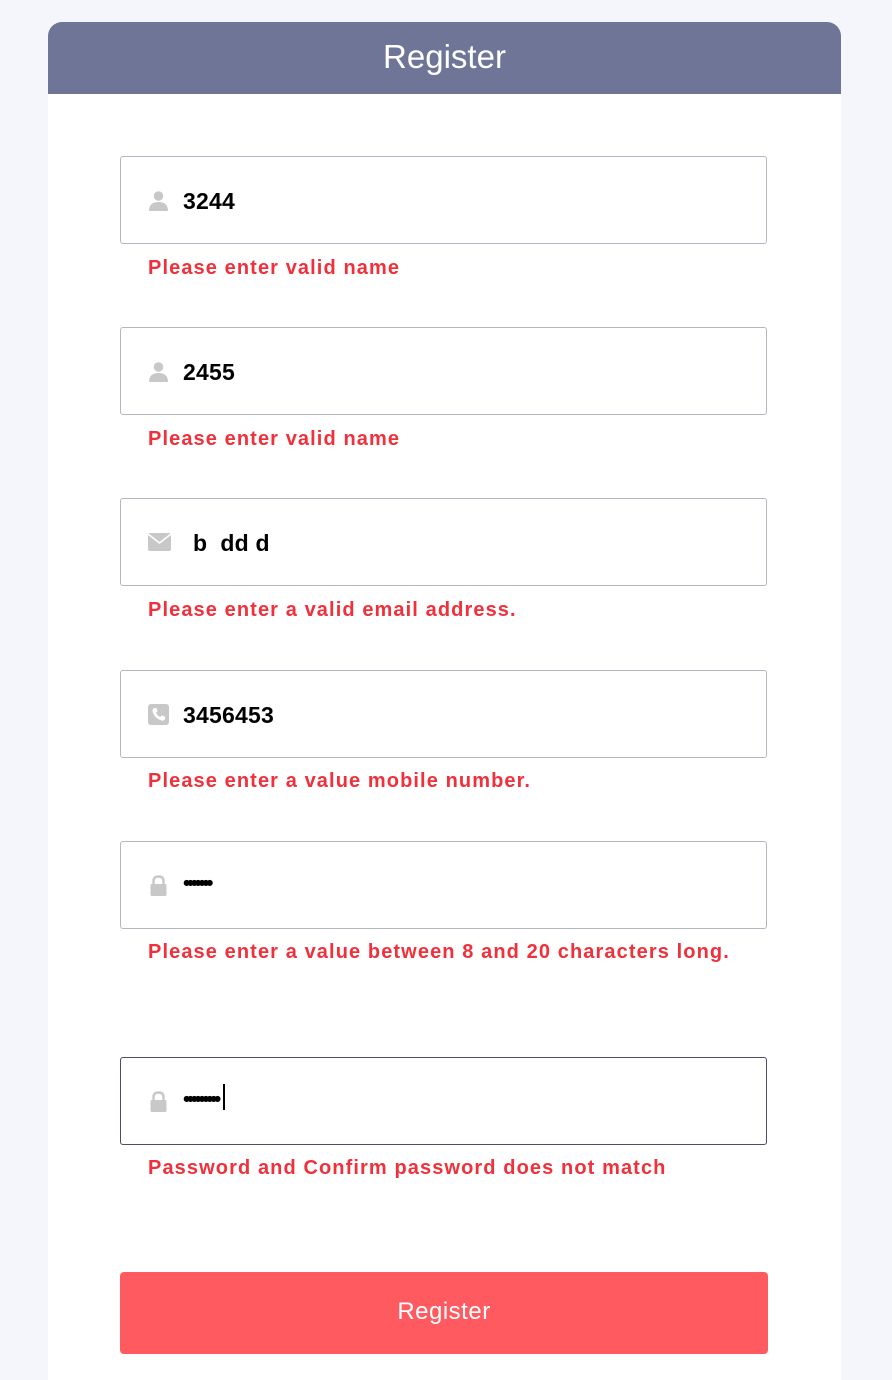 The height and width of the screenshot is (1380, 892). I want to click on first-name-value: 3244, so click(209, 201).